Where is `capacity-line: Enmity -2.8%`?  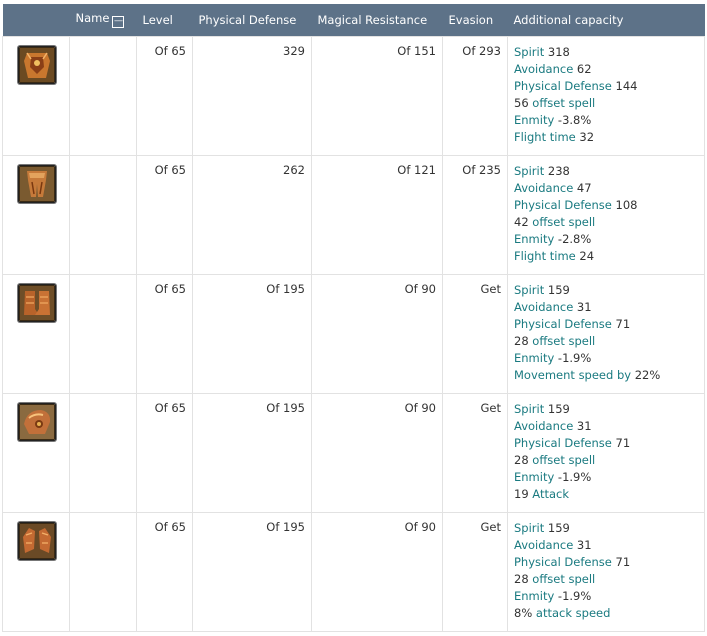
capacity-line: Enmity -2.8% is located at coordinates (606, 239).